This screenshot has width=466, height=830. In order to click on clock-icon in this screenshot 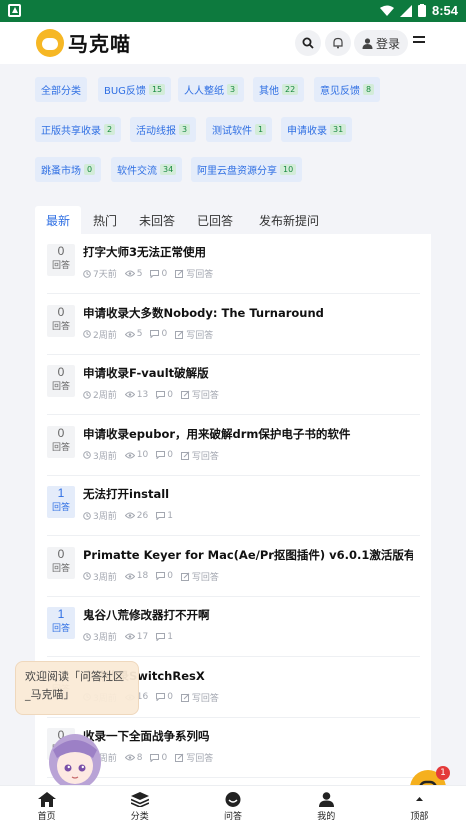, I will do `click(87, 394)`.